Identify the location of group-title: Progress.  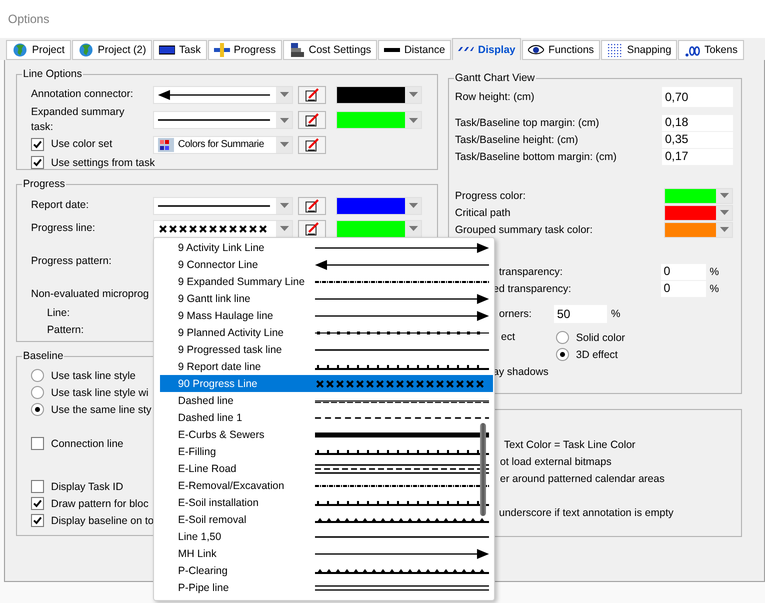
(44, 184).